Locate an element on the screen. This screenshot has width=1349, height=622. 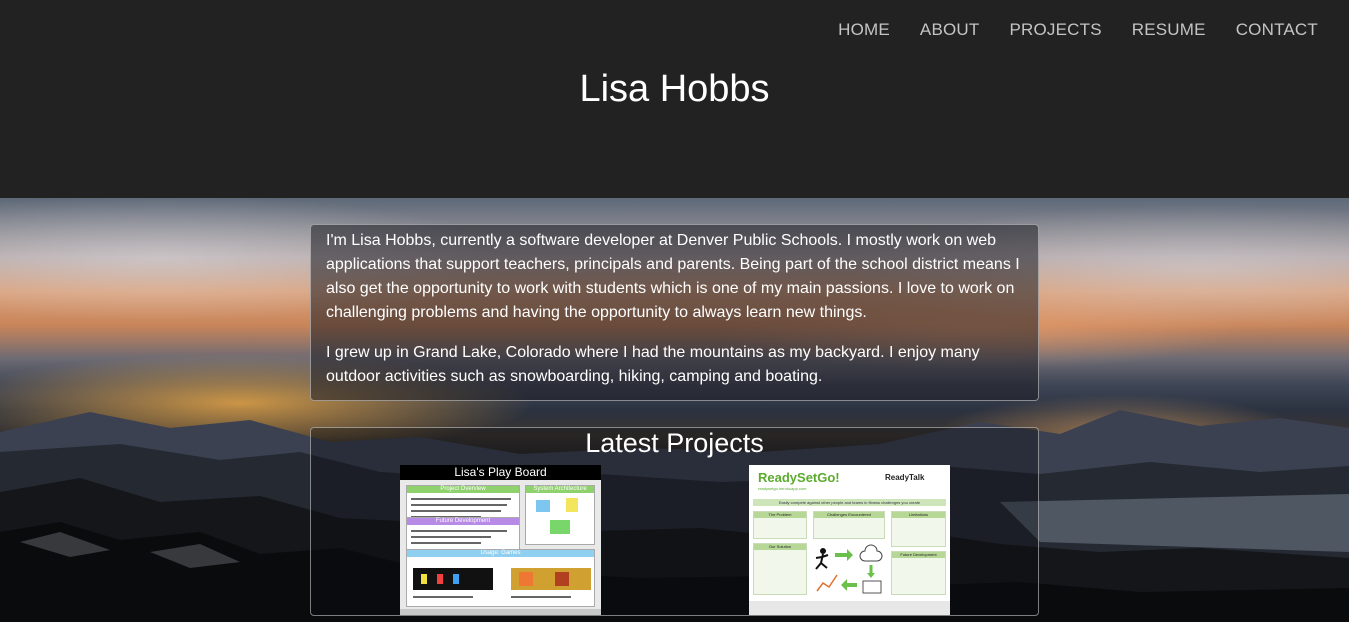
solution-diagram is located at coordinates (849, 569).